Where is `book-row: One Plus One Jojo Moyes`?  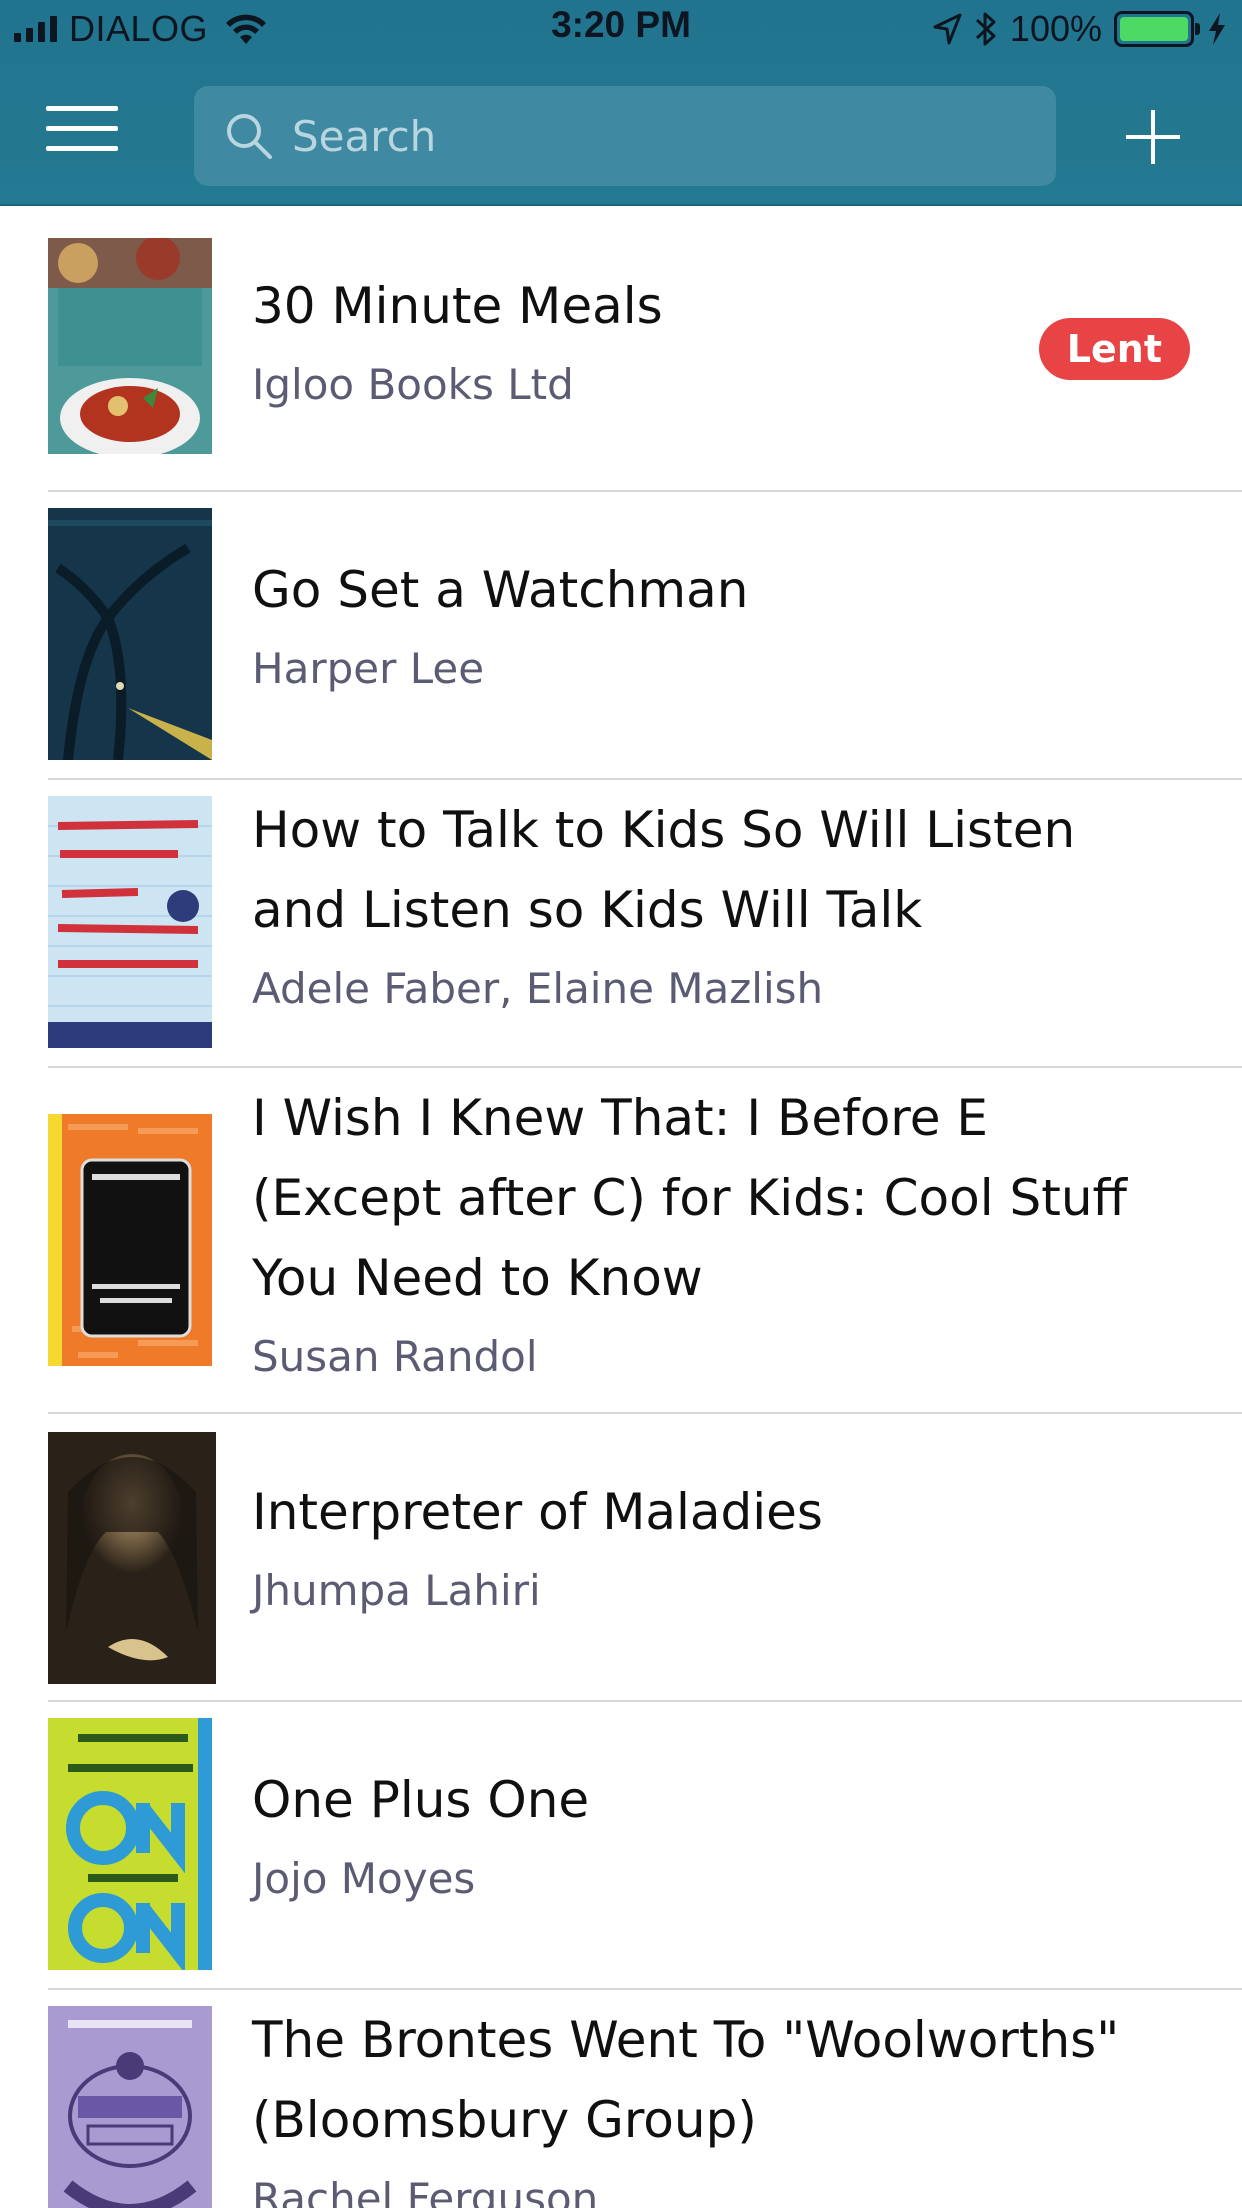 book-row: One Plus One Jojo Moyes is located at coordinates (621, 1846).